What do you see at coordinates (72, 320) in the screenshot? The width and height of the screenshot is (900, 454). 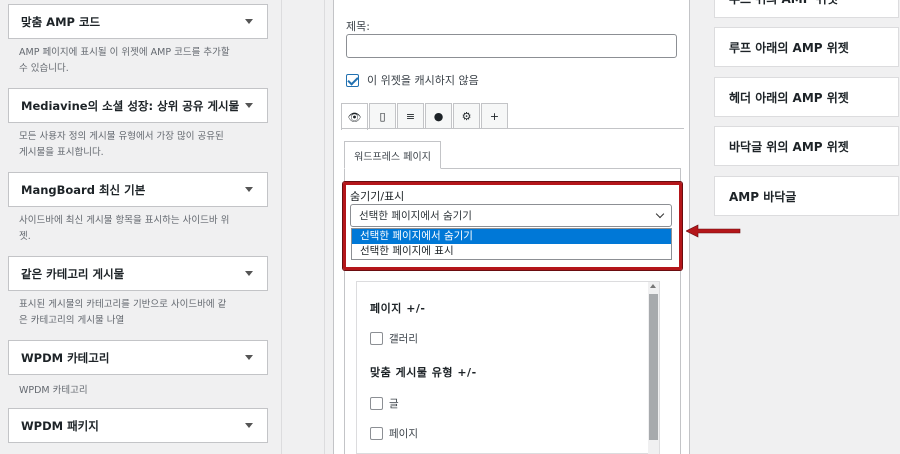 I see `widget-description-line: 은 카테고리의 게시물 나열` at bounding box center [72, 320].